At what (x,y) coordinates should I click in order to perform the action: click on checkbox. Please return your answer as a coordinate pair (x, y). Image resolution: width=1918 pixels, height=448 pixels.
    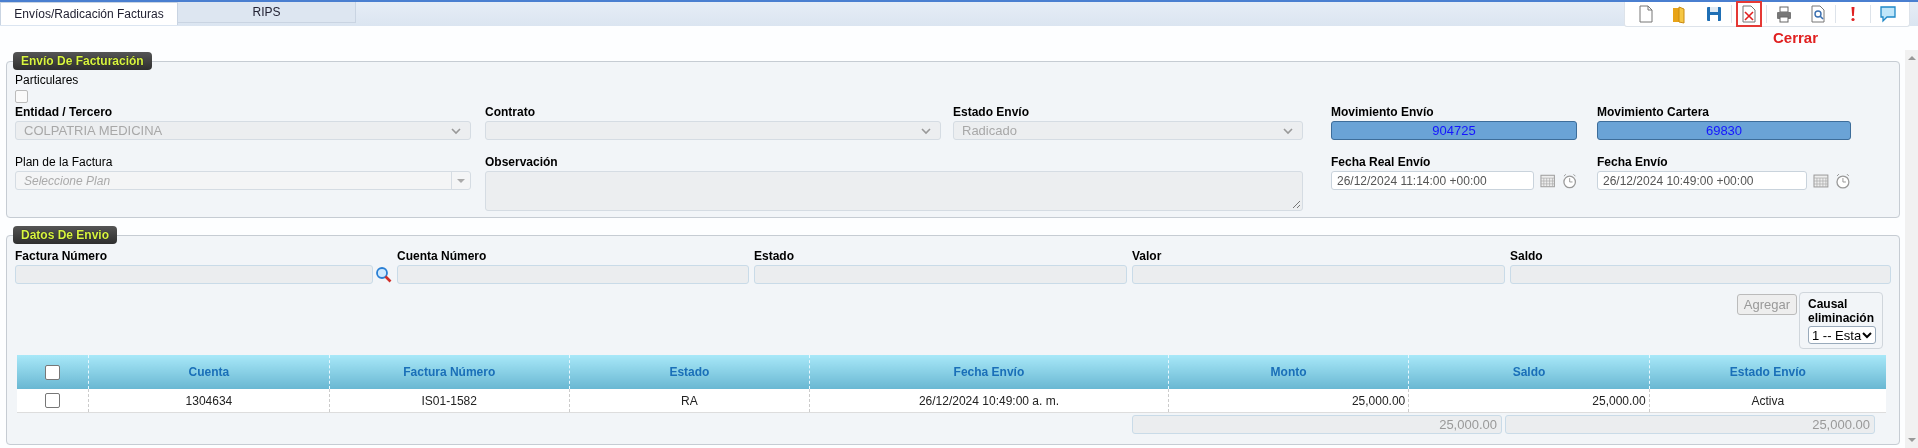
    Looking at the image, I should click on (21, 96).